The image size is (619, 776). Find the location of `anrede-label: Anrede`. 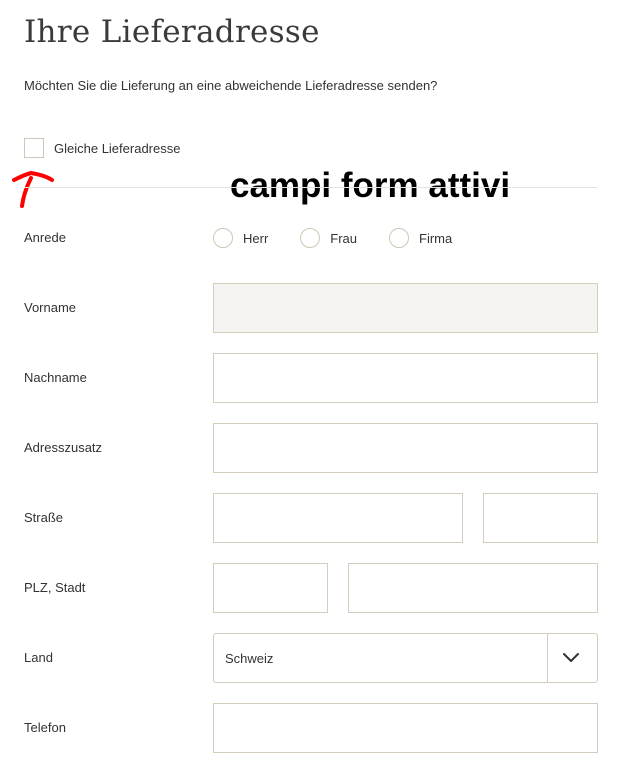

anrede-label: Anrede is located at coordinates (45, 237).